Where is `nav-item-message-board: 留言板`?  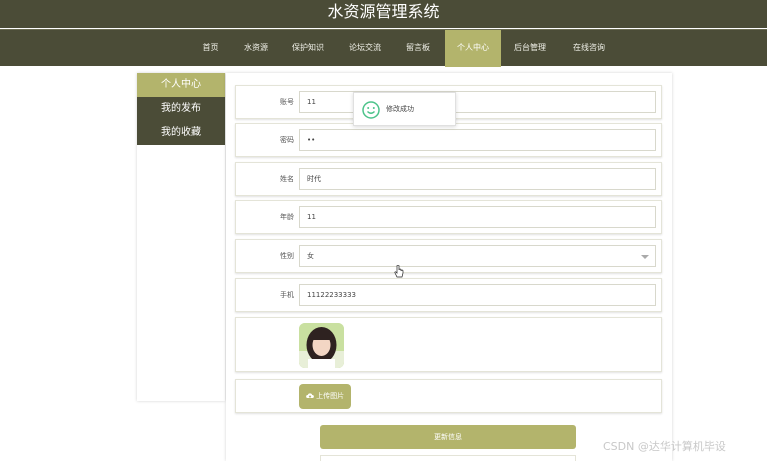
nav-item-message-board: 留言板 is located at coordinates (418, 48).